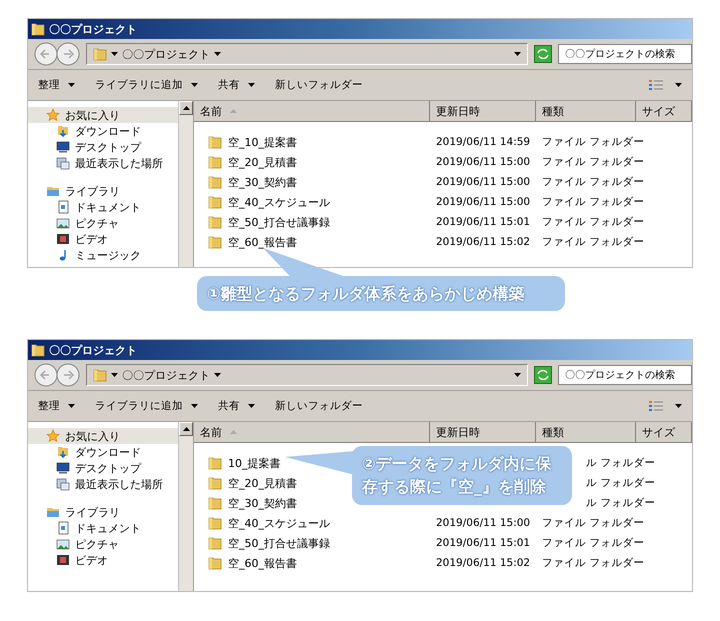  I want to click on sidebar-label: デスクトップ, so click(108, 147).